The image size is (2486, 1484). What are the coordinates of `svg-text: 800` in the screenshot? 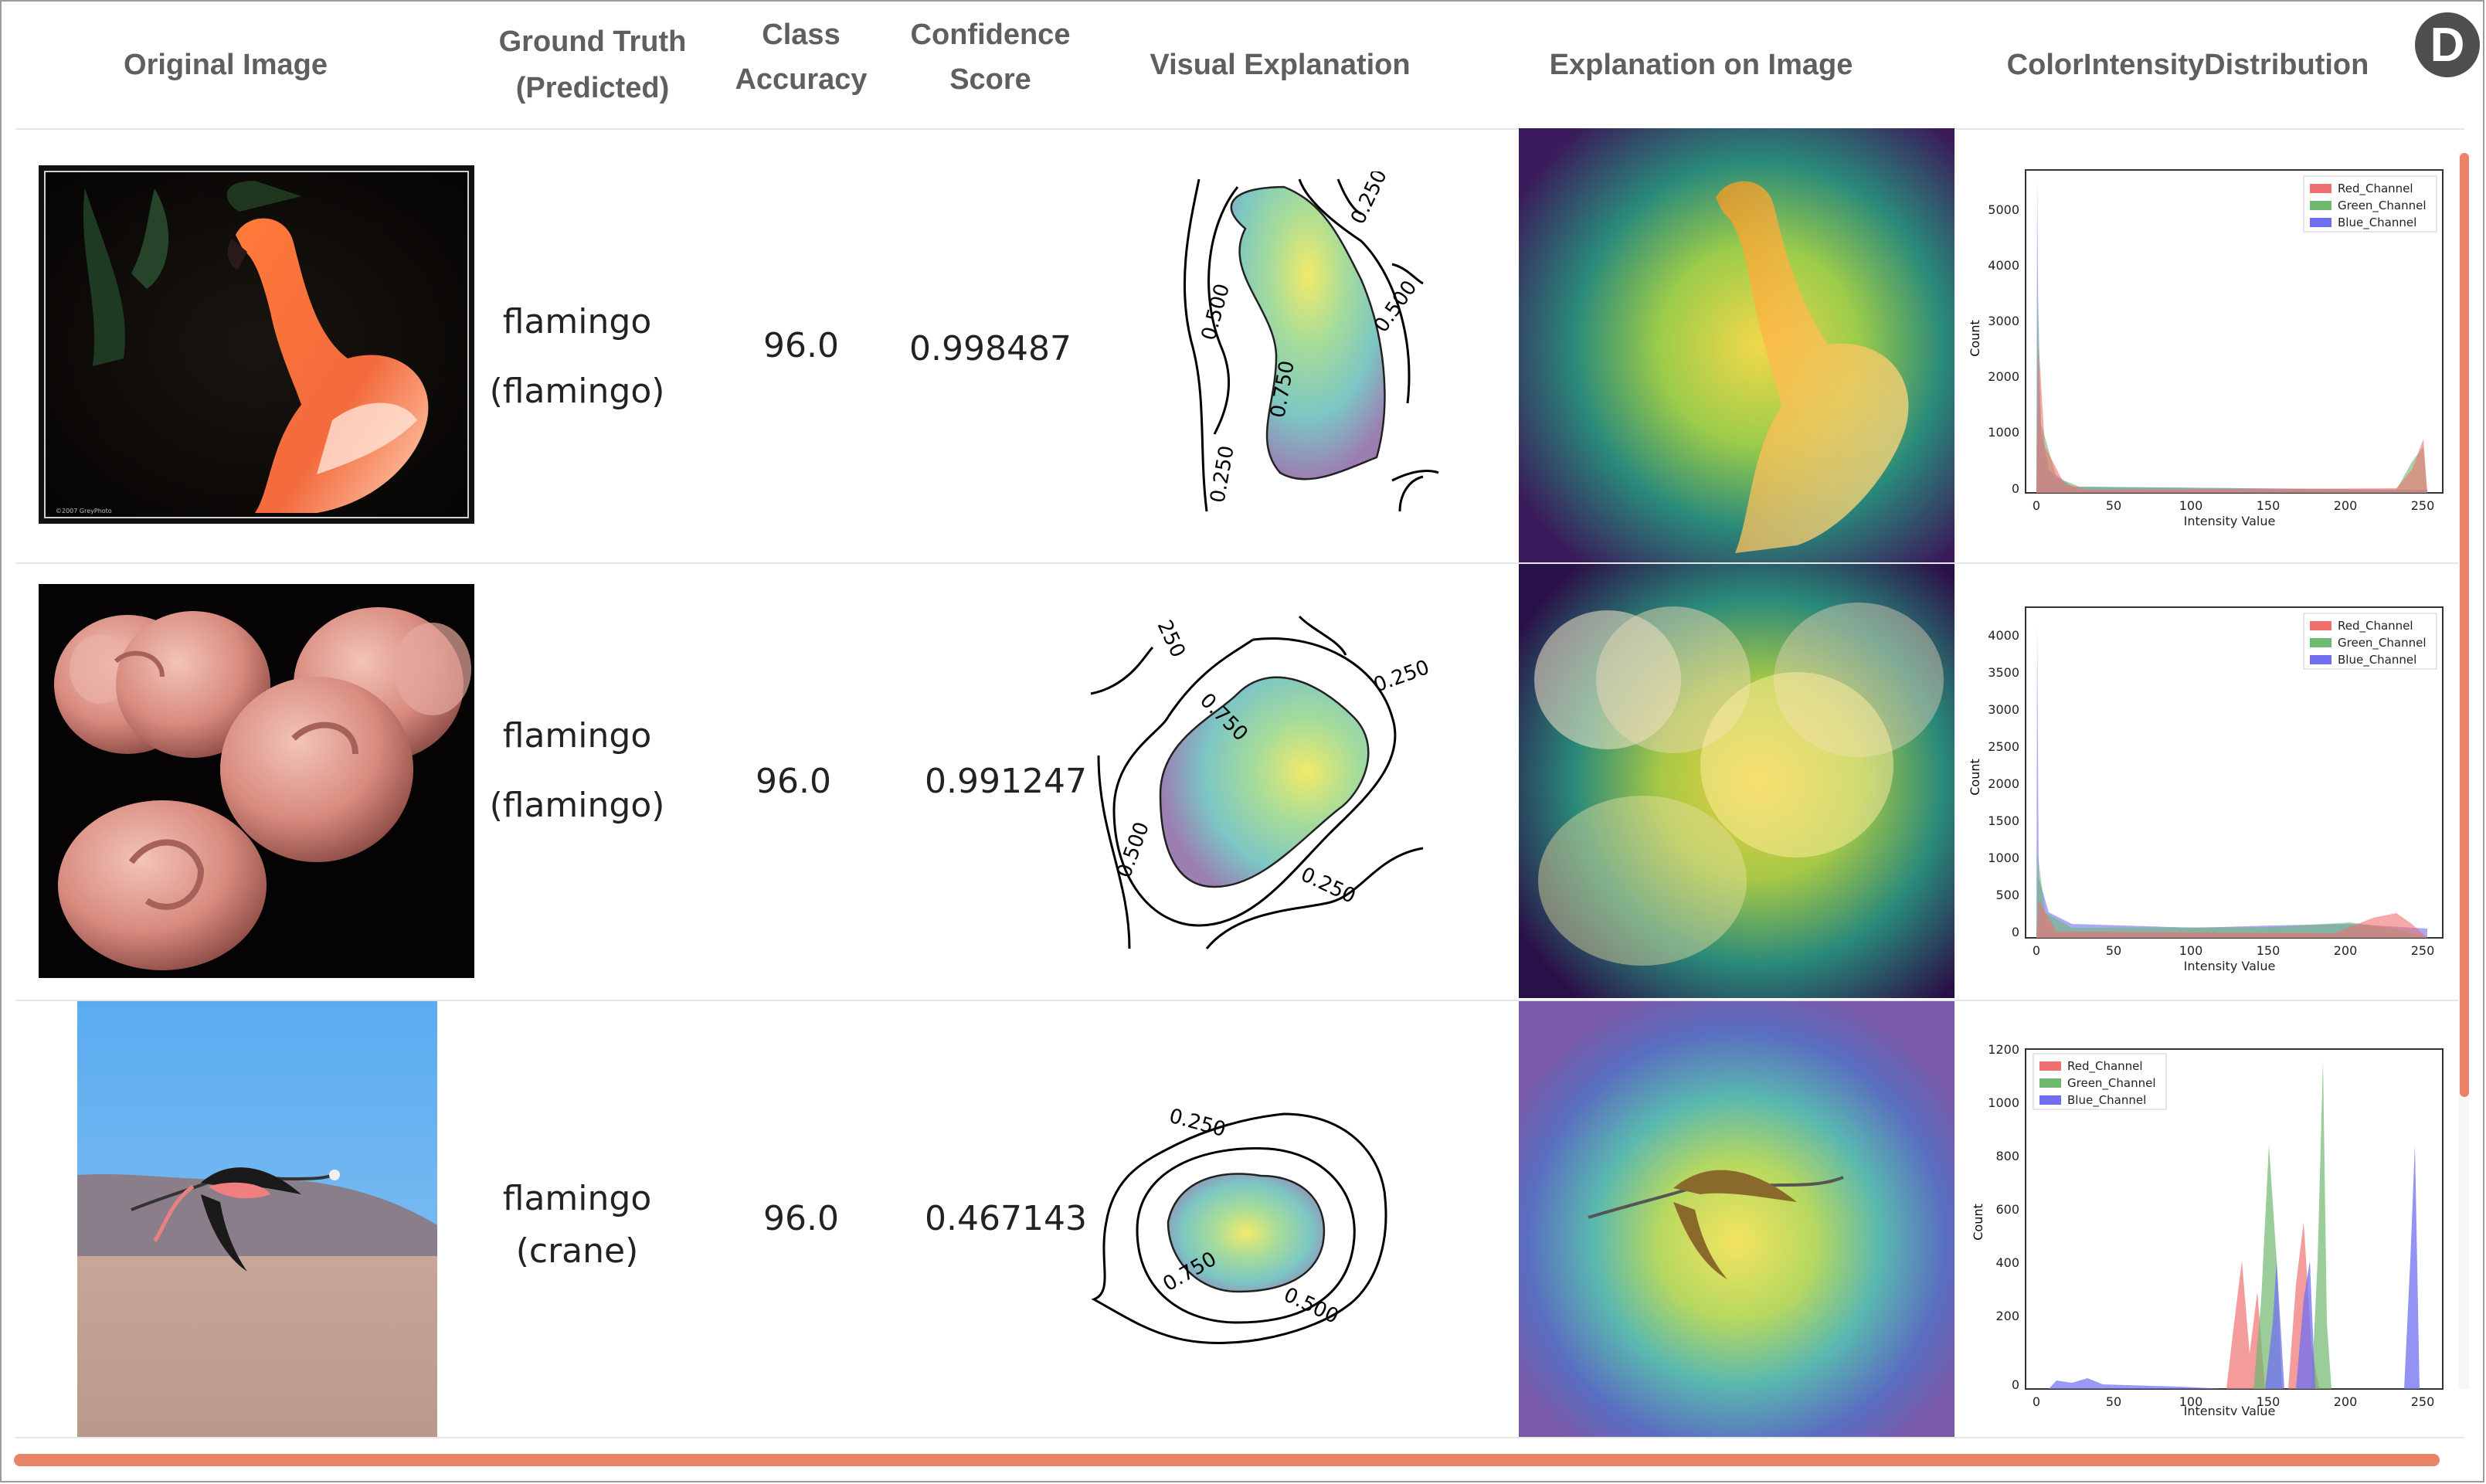 It's located at (2007, 1156).